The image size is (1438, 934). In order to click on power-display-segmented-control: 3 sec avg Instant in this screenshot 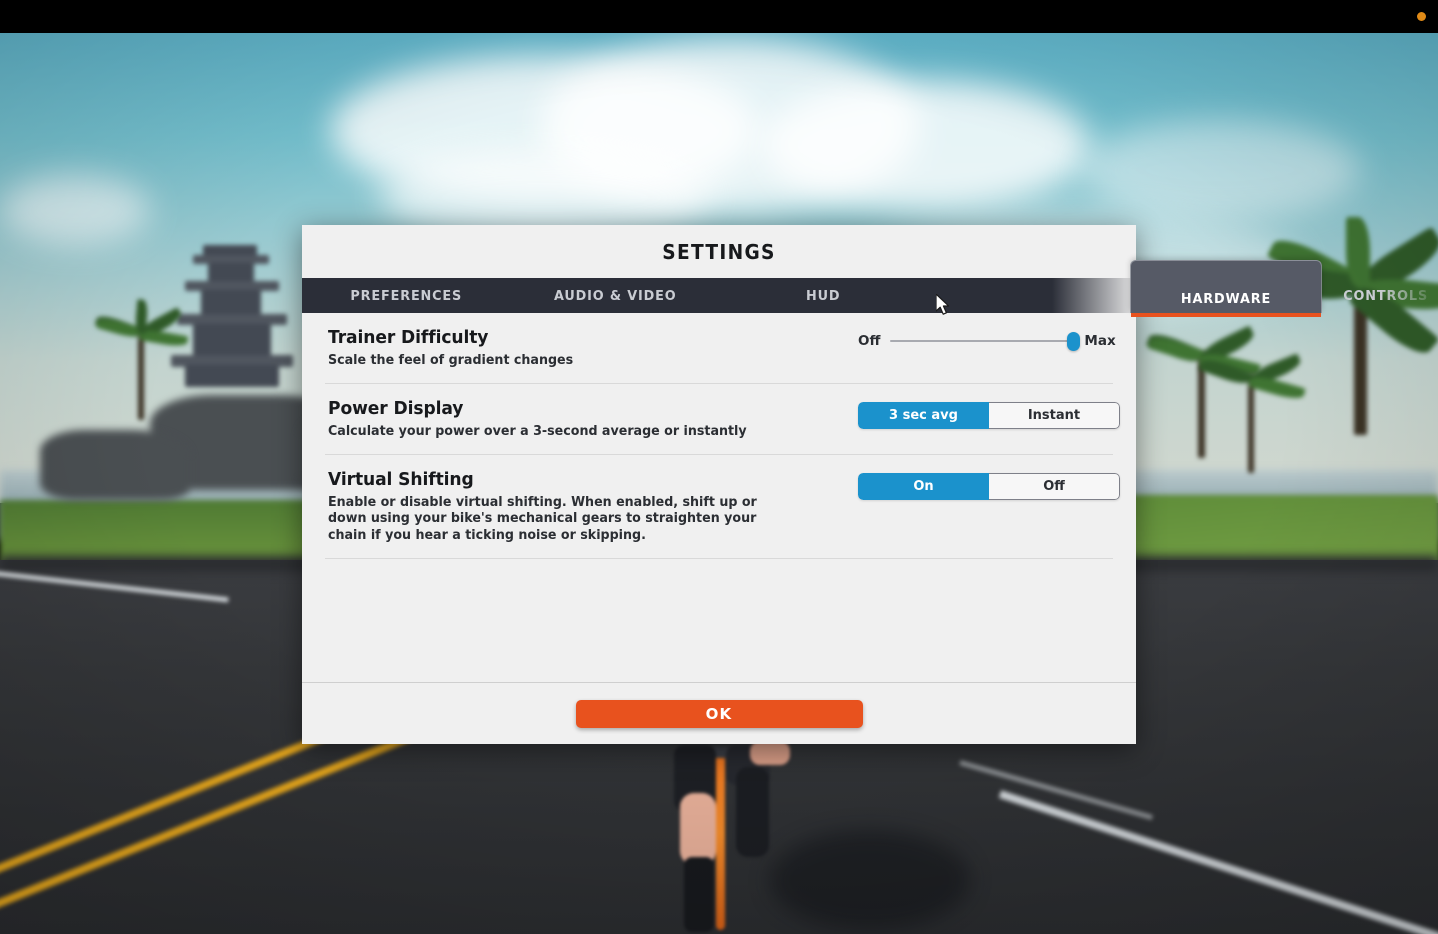, I will do `click(989, 415)`.